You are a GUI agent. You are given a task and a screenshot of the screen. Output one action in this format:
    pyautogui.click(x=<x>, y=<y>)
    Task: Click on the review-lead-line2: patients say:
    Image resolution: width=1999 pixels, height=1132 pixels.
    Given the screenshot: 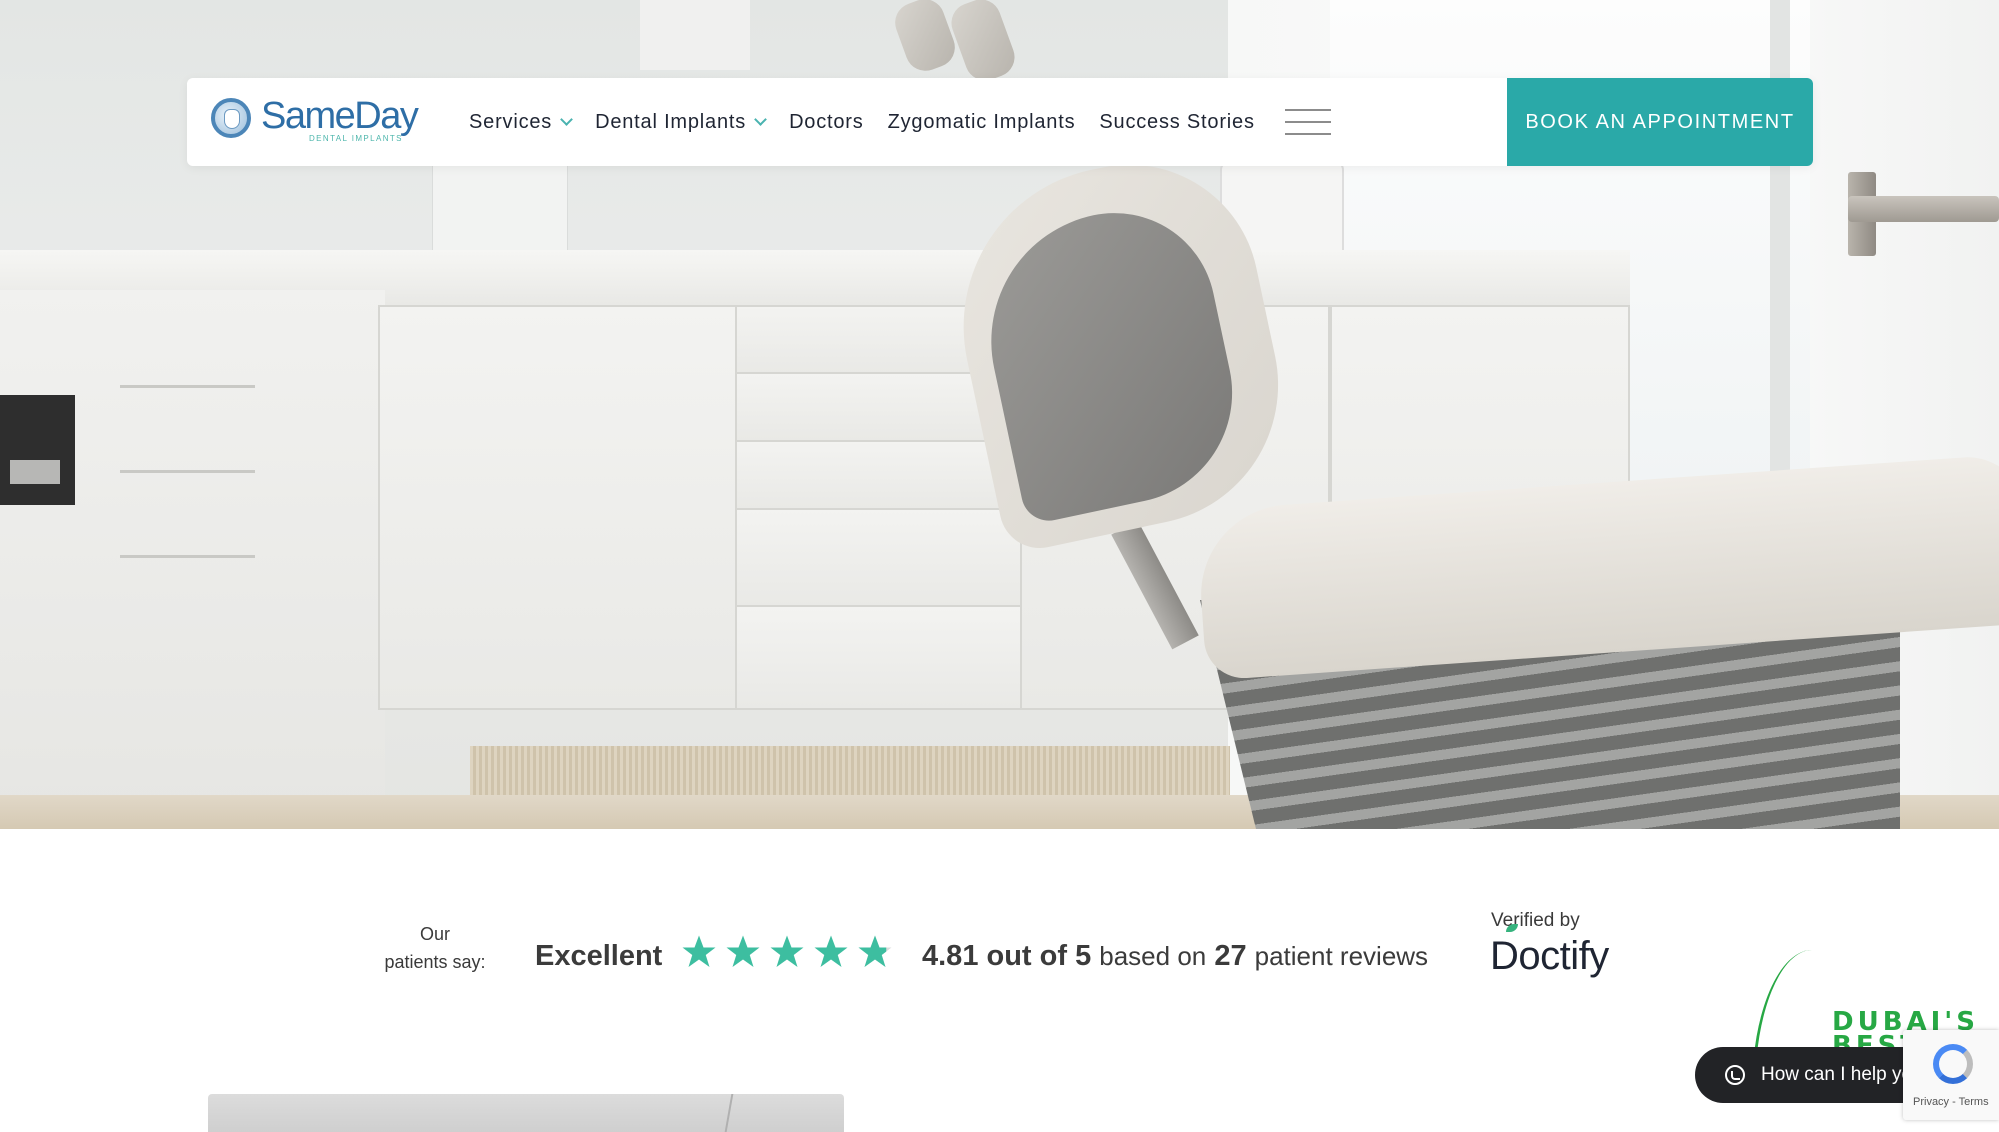 What is the action you would take?
    pyautogui.click(x=435, y=962)
    